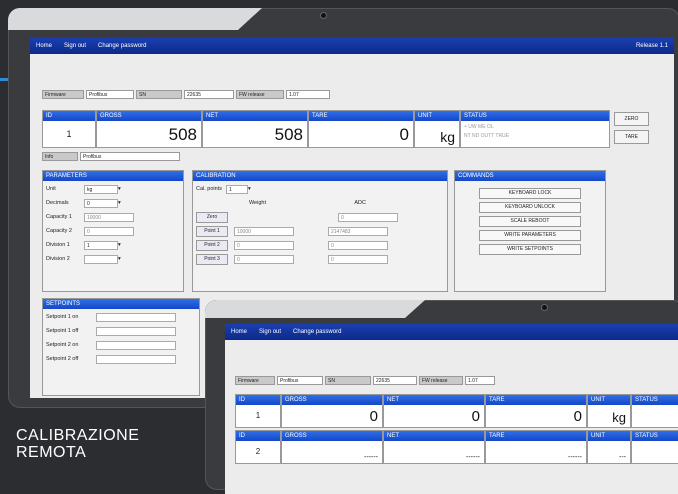 This screenshot has height=494, width=678. I want to click on top-nav: Home Sign out Change password, so click(451, 332).